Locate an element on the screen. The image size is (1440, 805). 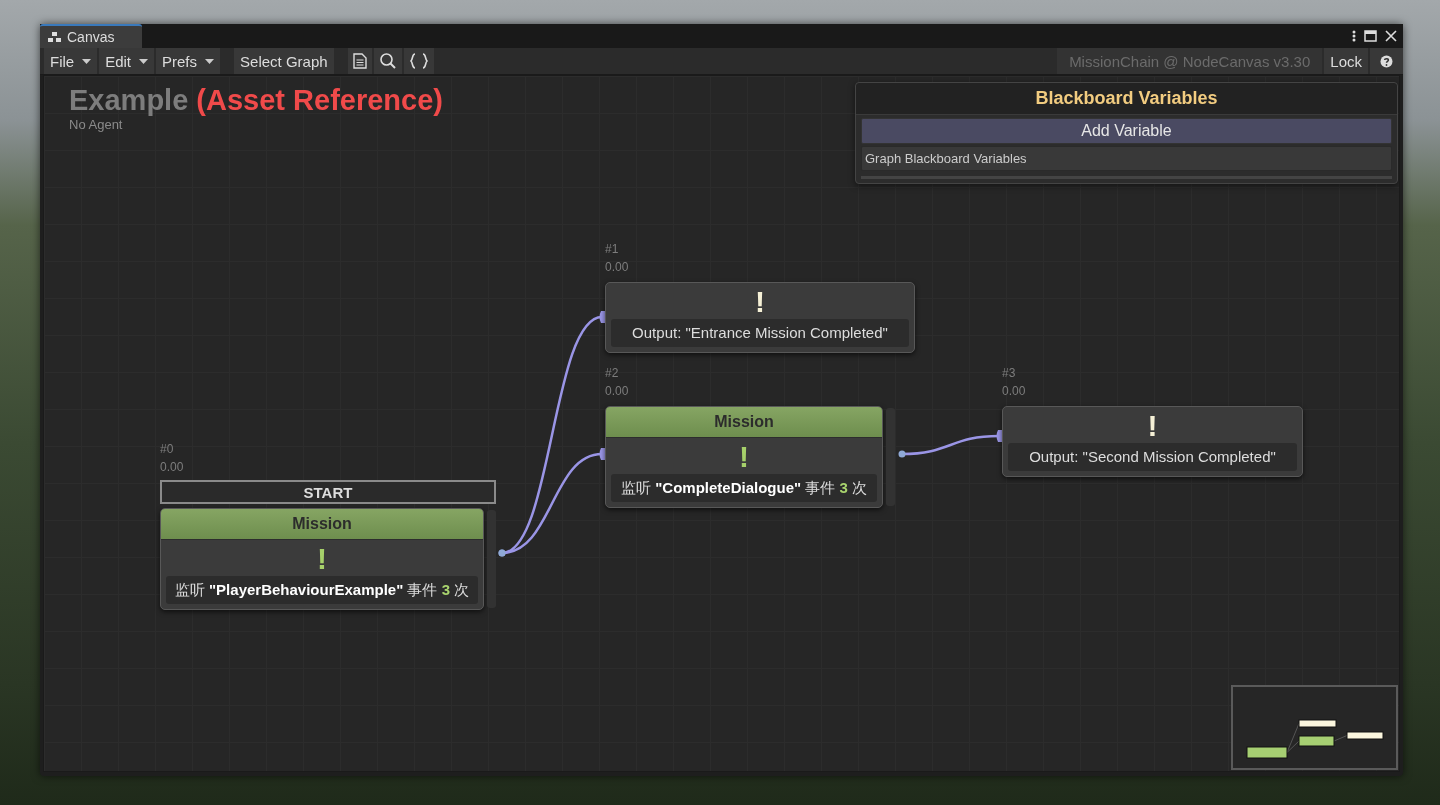
node-index: #0 is located at coordinates (167, 449).